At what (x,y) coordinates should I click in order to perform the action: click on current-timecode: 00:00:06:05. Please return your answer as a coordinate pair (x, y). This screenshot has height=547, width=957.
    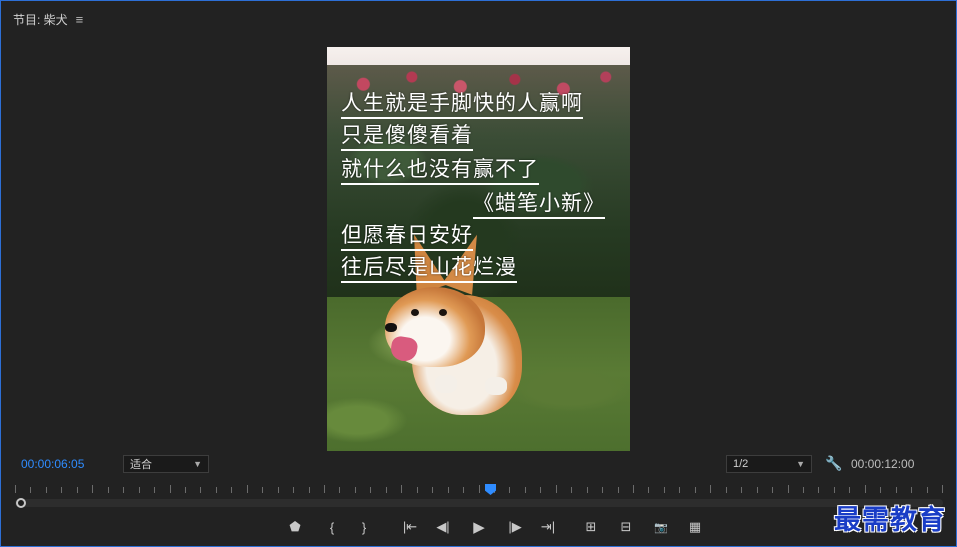
    Looking at the image, I should click on (52, 464).